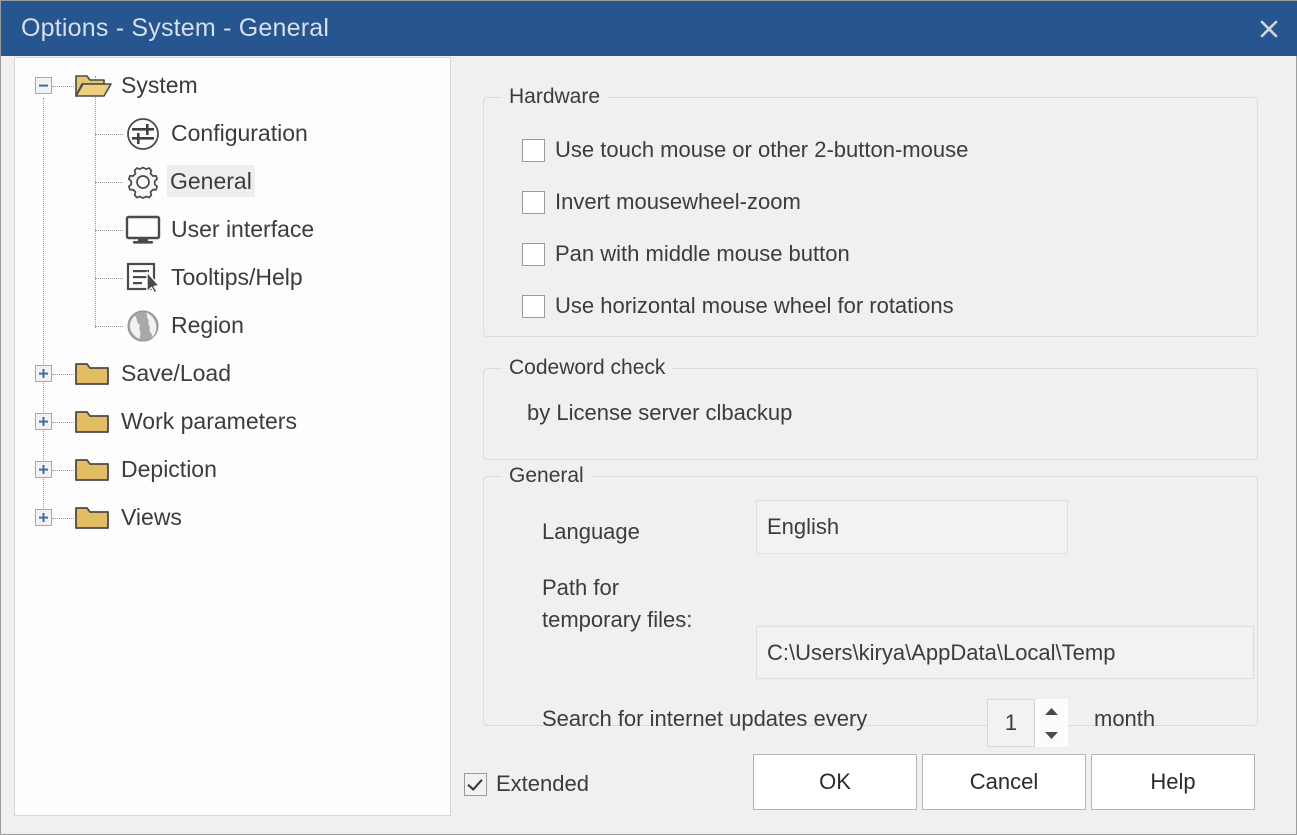 This screenshot has width=1297, height=835. Describe the element at coordinates (159, 85) in the screenshot. I see `tree-item-label: System` at that location.